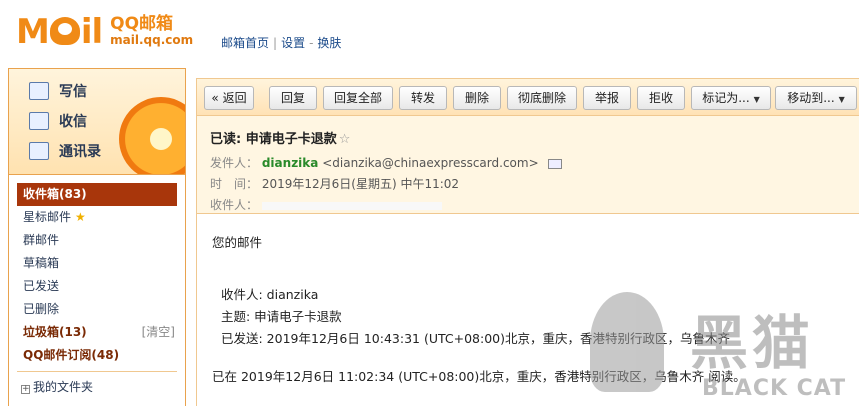  I want to click on folder-starred-label: 星标邮件, so click(47, 217).